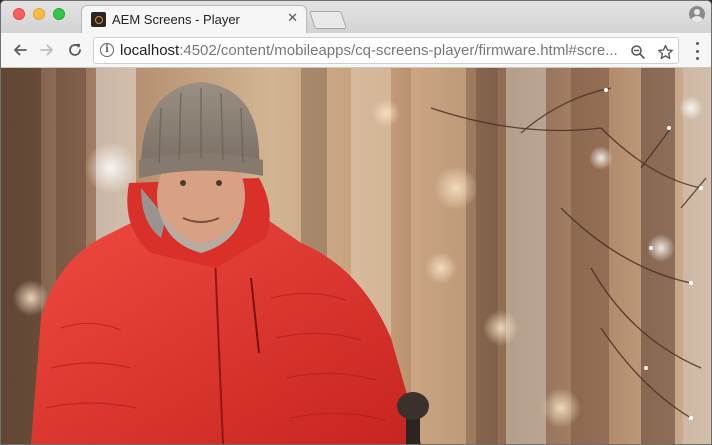  I want to click on reload-button, so click(75, 50).